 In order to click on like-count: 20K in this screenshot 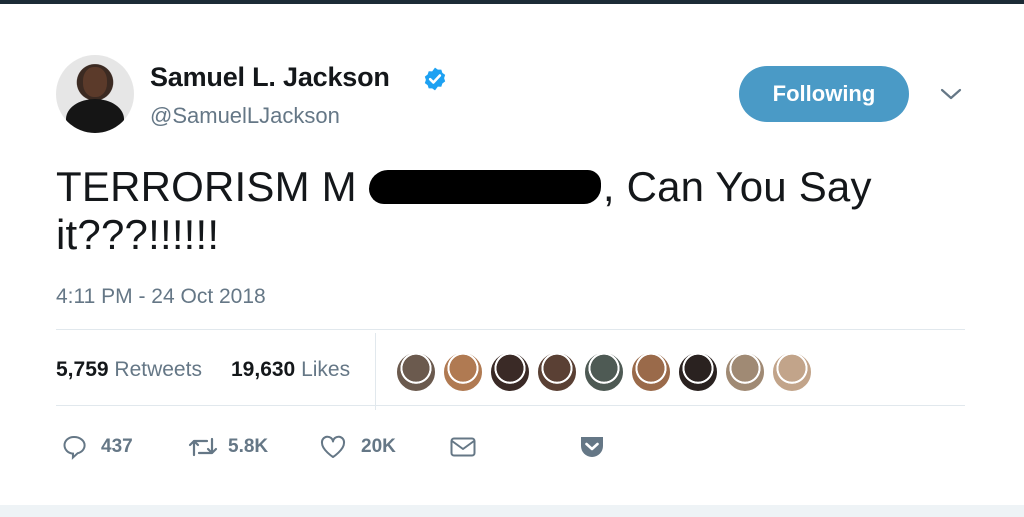, I will do `click(378, 446)`.